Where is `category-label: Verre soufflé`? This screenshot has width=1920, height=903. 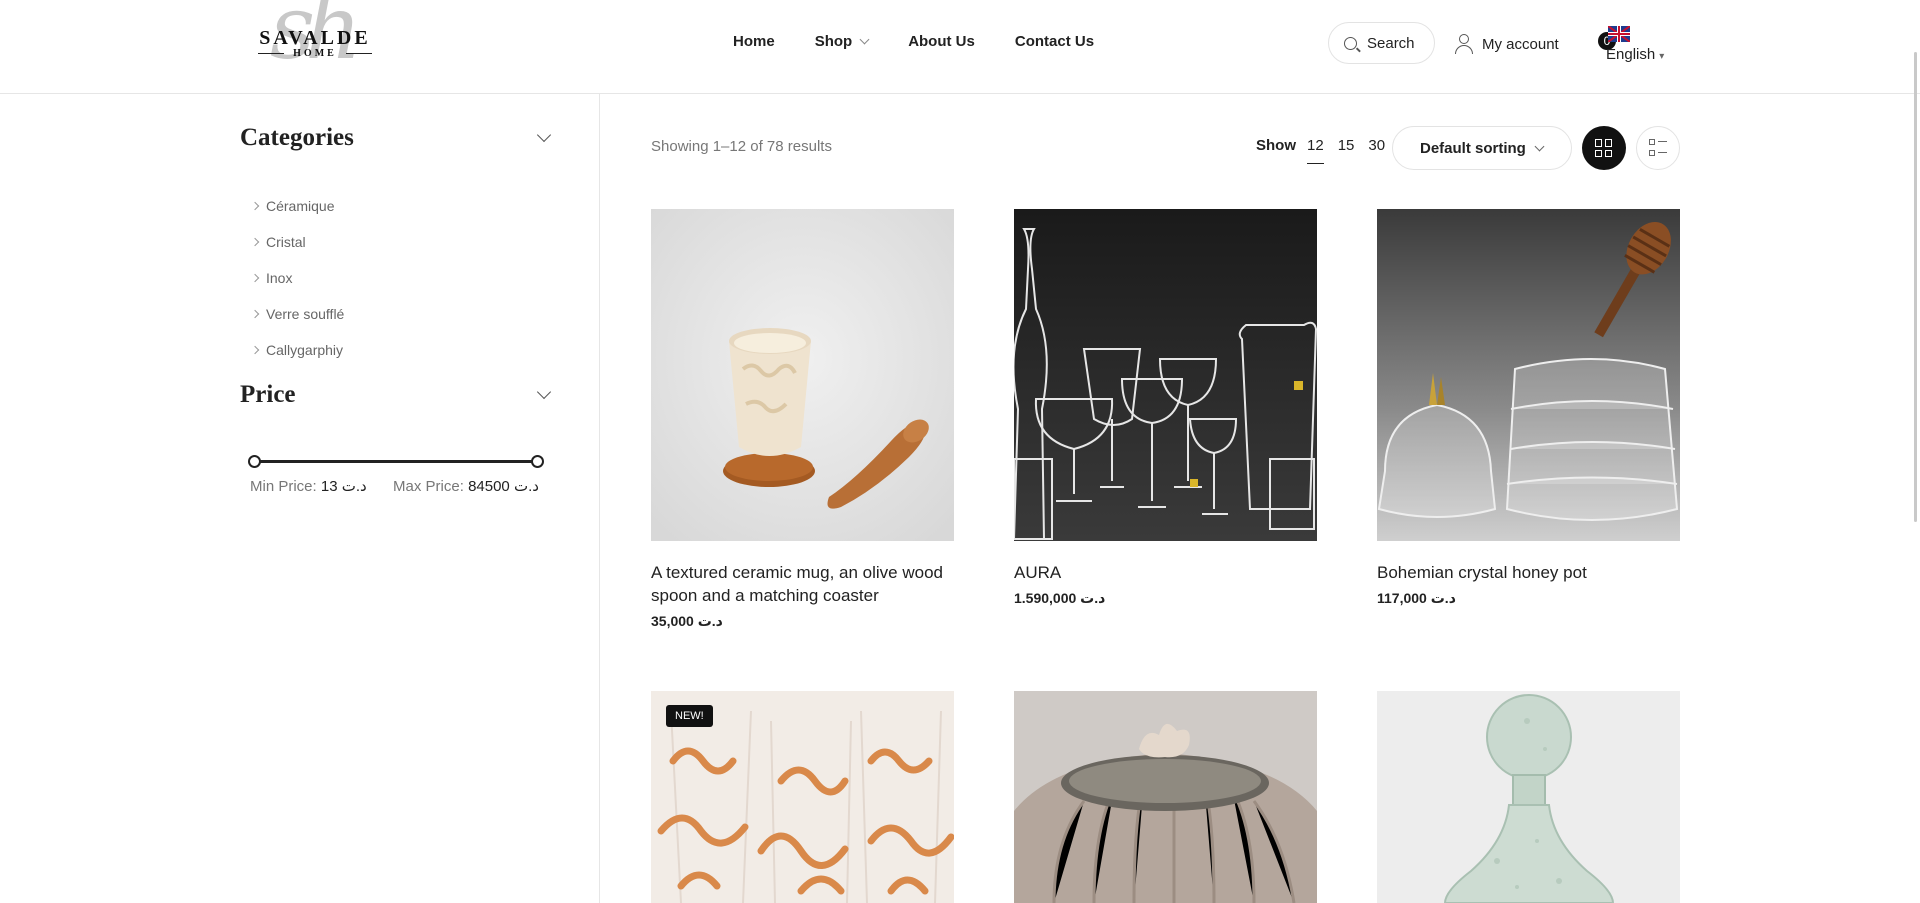
category-label: Verre soufflé is located at coordinates (305, 314).